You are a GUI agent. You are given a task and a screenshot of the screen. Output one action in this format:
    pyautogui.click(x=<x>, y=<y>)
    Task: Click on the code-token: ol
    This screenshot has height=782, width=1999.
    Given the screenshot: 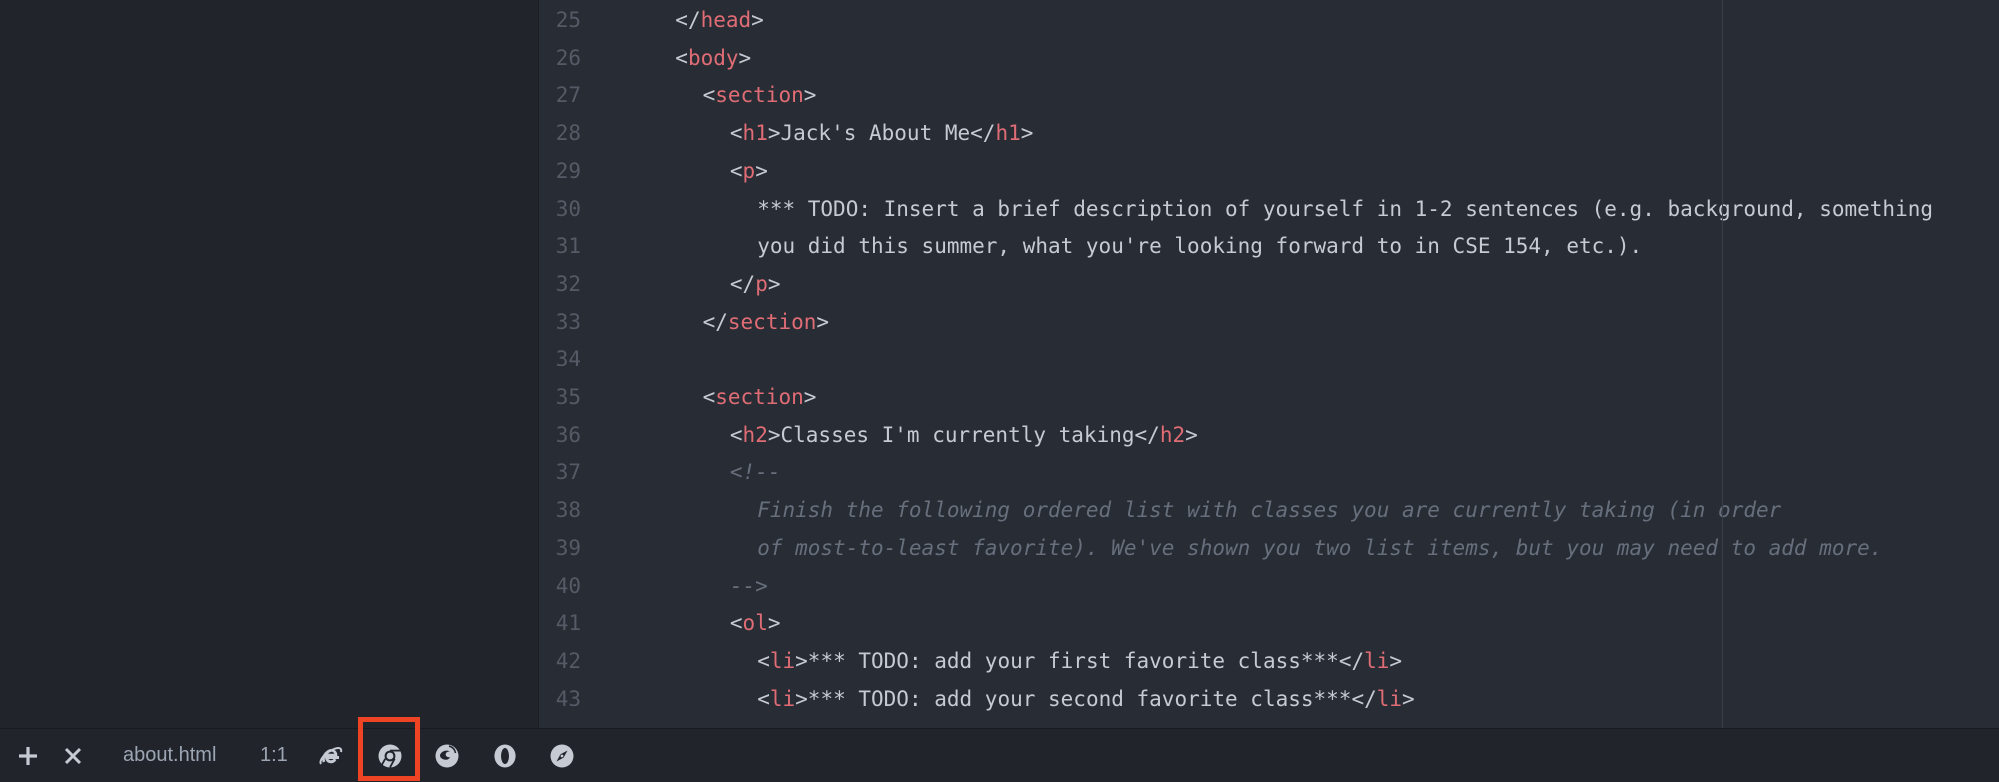 What is the action you would take?
    pyautogui.click(x=755, y=623)
    